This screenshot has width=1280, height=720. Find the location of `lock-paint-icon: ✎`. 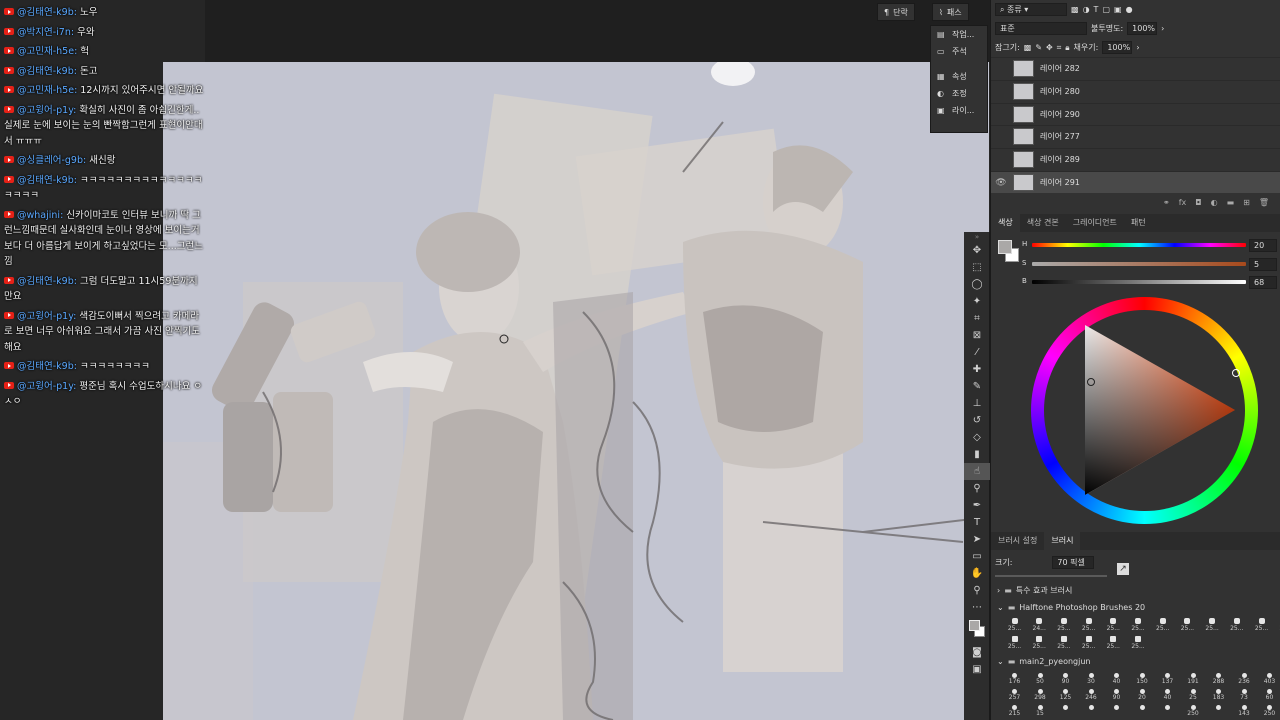

lock-paint-icon: ✎ is located at coordinates (1038, 47).